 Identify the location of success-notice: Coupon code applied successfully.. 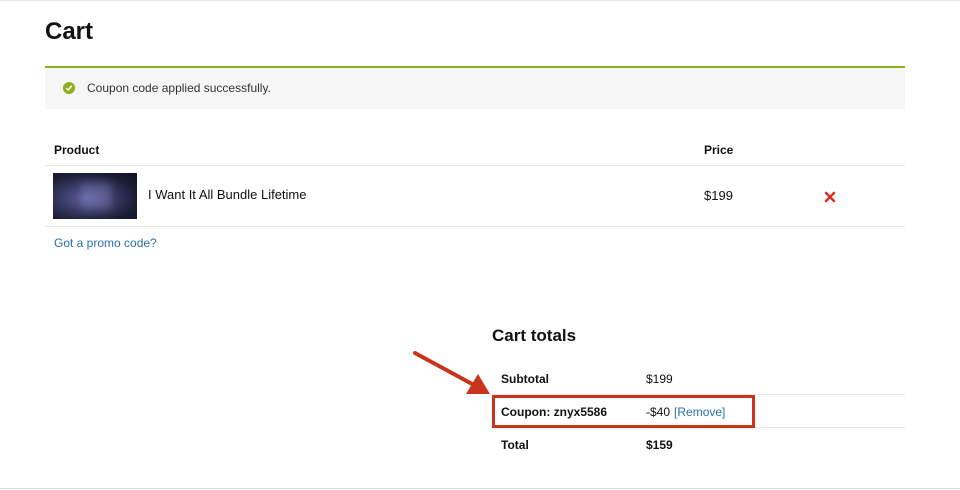
(475, 87).